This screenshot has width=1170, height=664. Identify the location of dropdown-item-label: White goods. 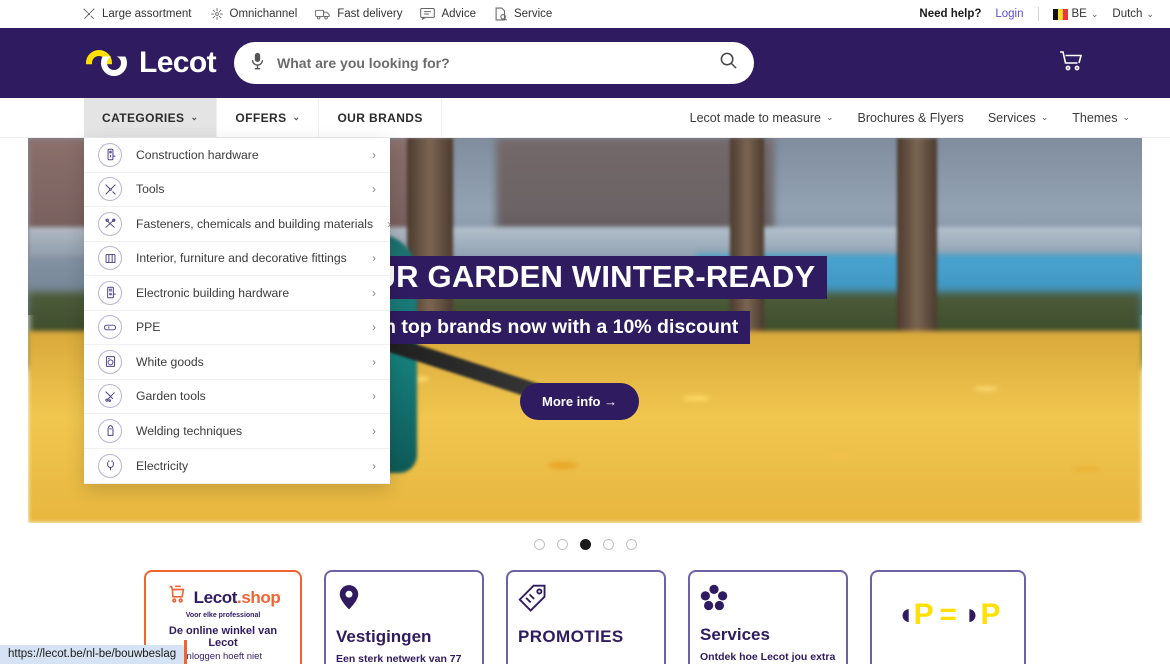
(170, 361).